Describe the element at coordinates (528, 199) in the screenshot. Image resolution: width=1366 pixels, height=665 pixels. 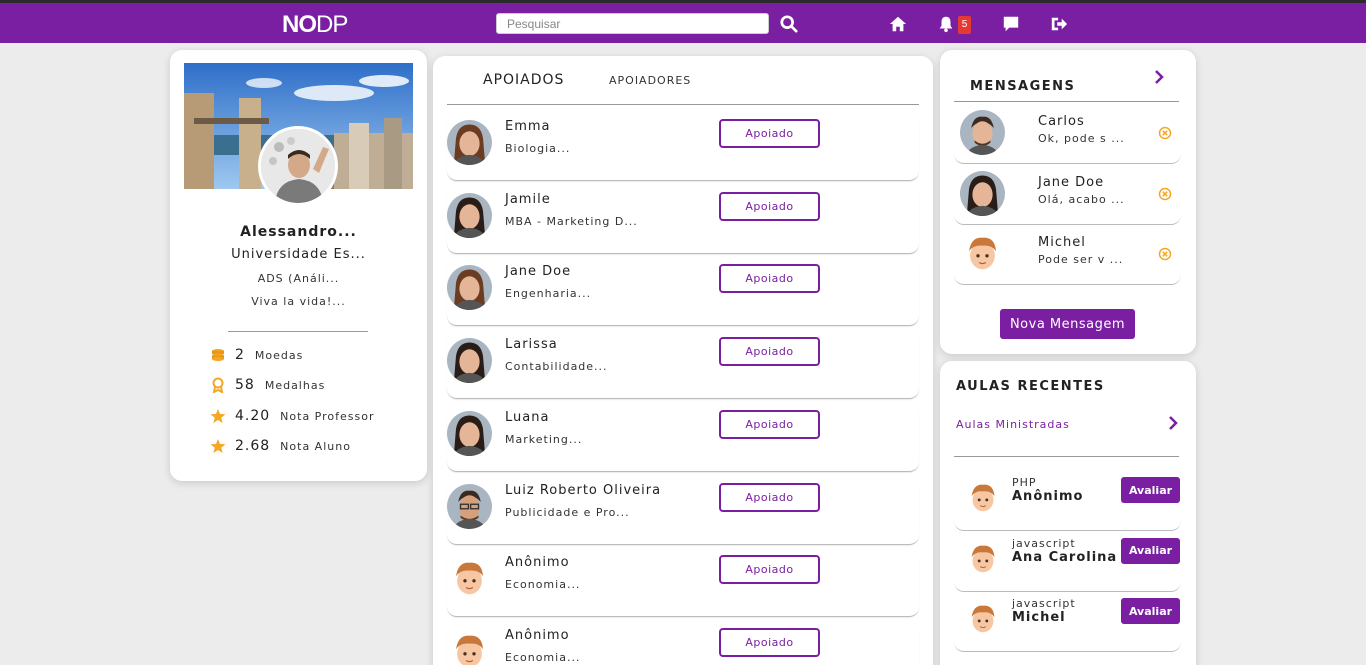
I see `supported-name: Jamile` at that location.